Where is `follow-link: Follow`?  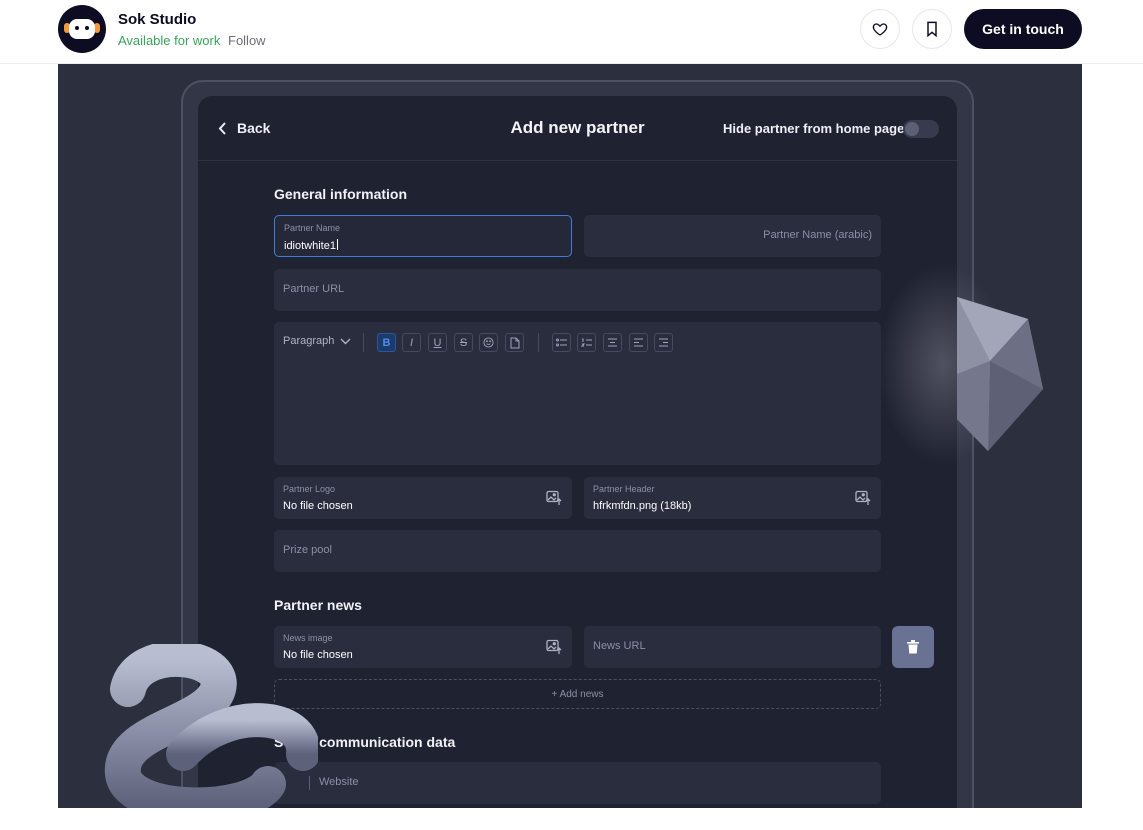 follow-link: Follow is located at coordinates (247, 40).